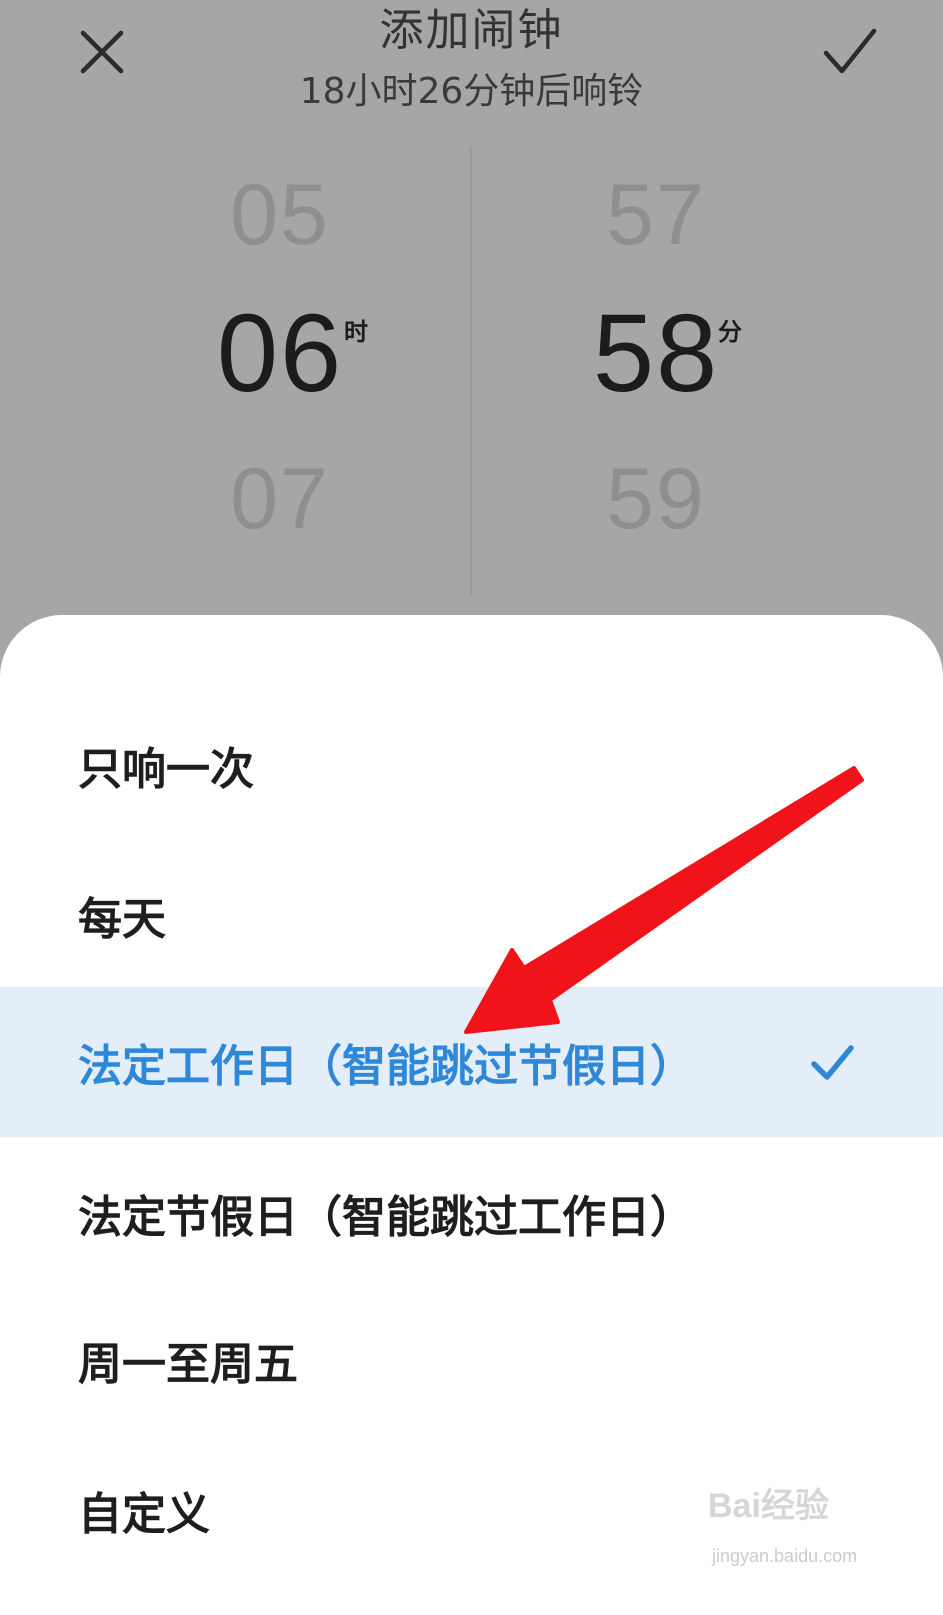 This screenshot has height=1615, width=943. What do you see at coordinates (471, 915) in the screenshot?
I see `repeat-option-daily: 每天` at bounding box center [471, 915].